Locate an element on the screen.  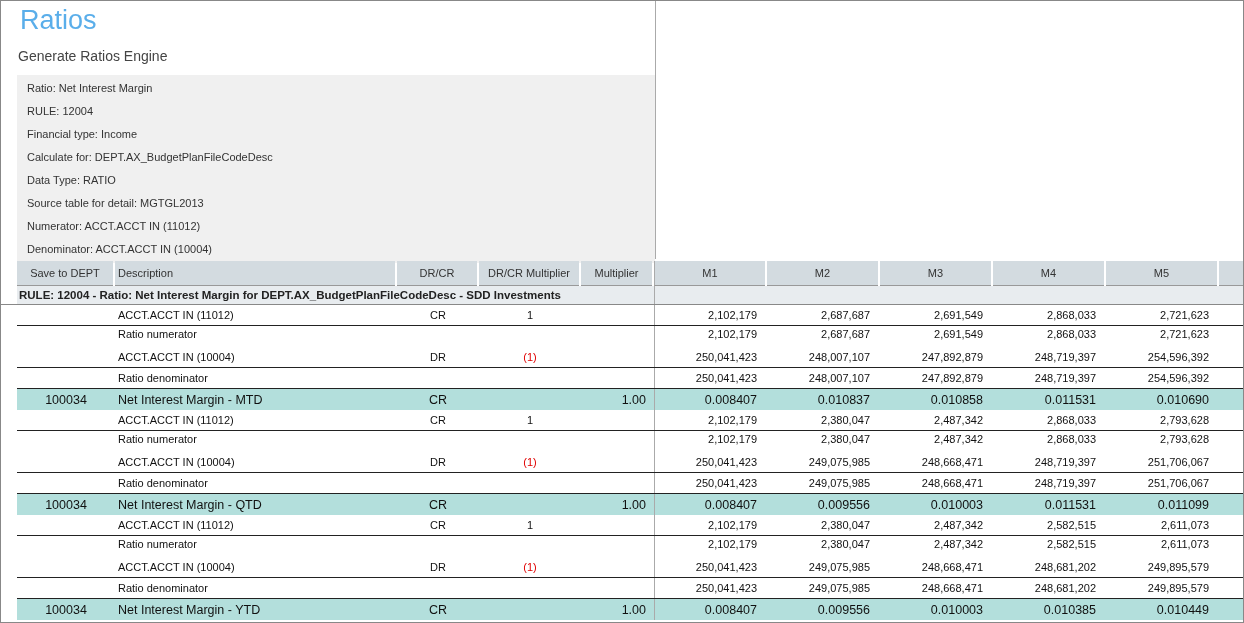
info-line: Denominator: ACCT.ACCT IN (10004) is located at coordinates (120, 249).